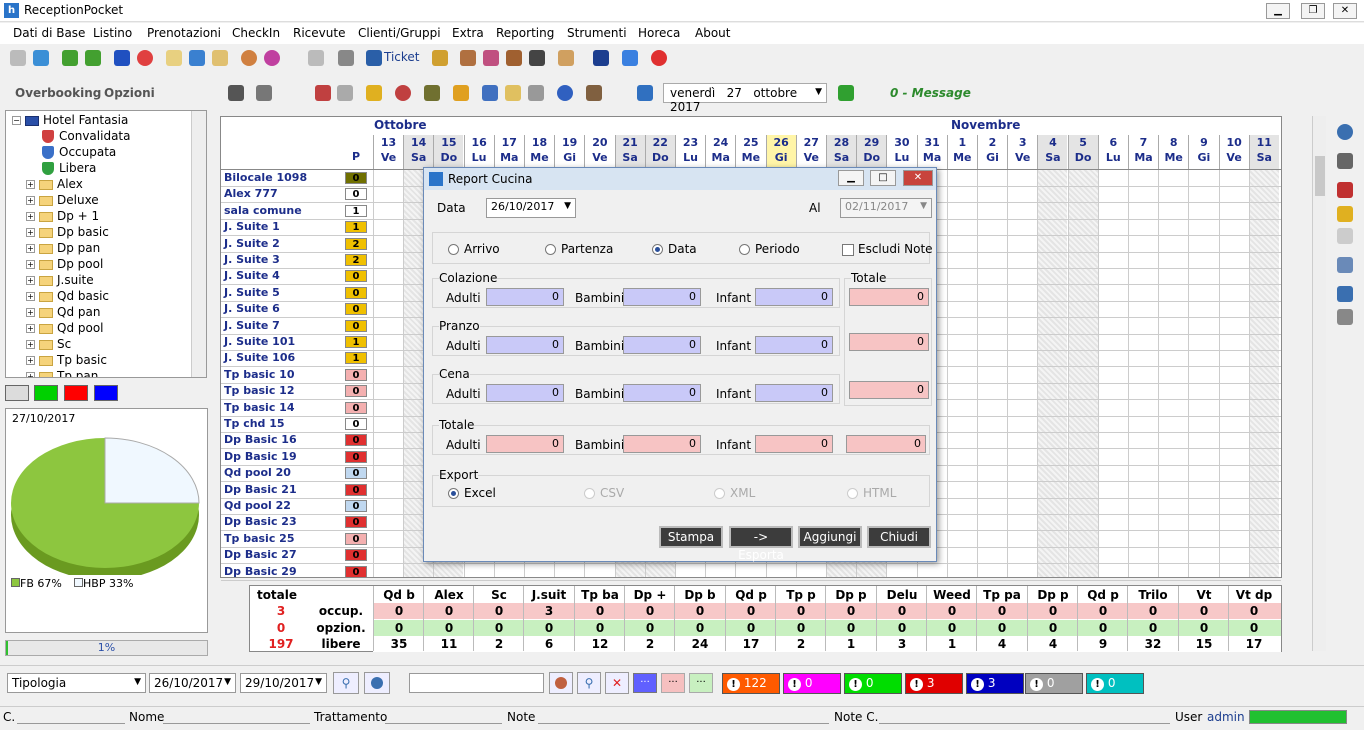  What do you see at coordinates (761, 544) in the screenshot?
I see `esporta-button: -> Esporta` at bounding box center [761, 544].